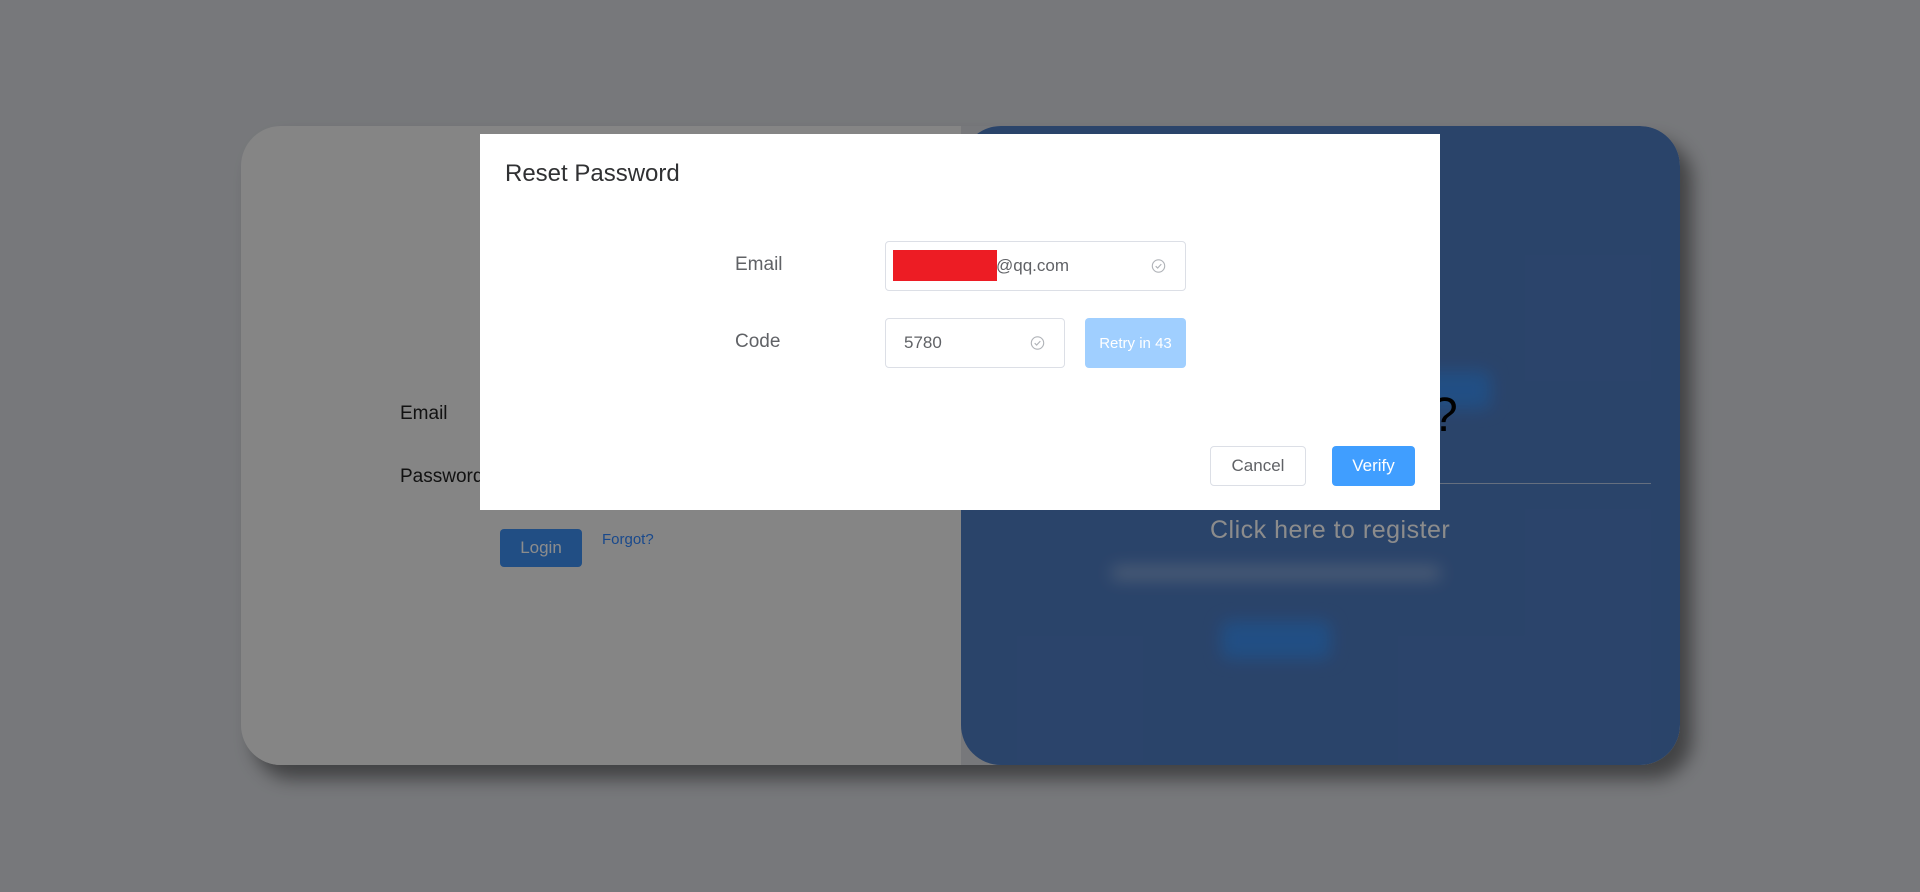 The height and width of the screenshot is (892, 1920). I want to click on dialog-title: Reset Password, so click(592, 173).